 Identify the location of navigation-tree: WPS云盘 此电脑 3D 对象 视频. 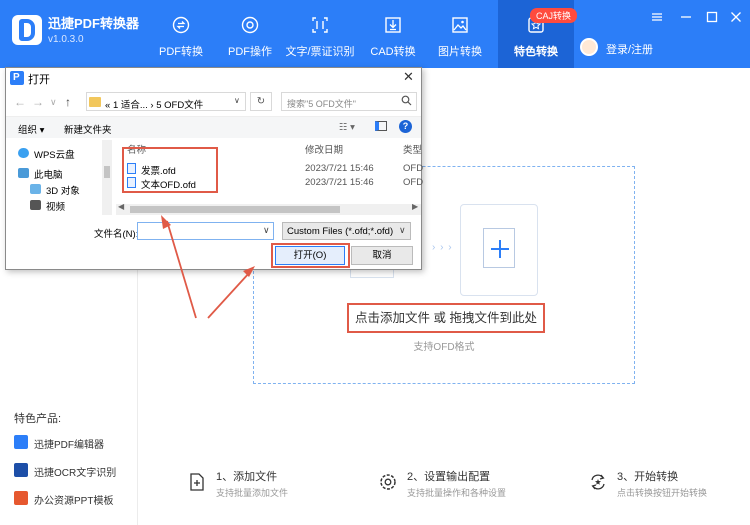
(61, 177).